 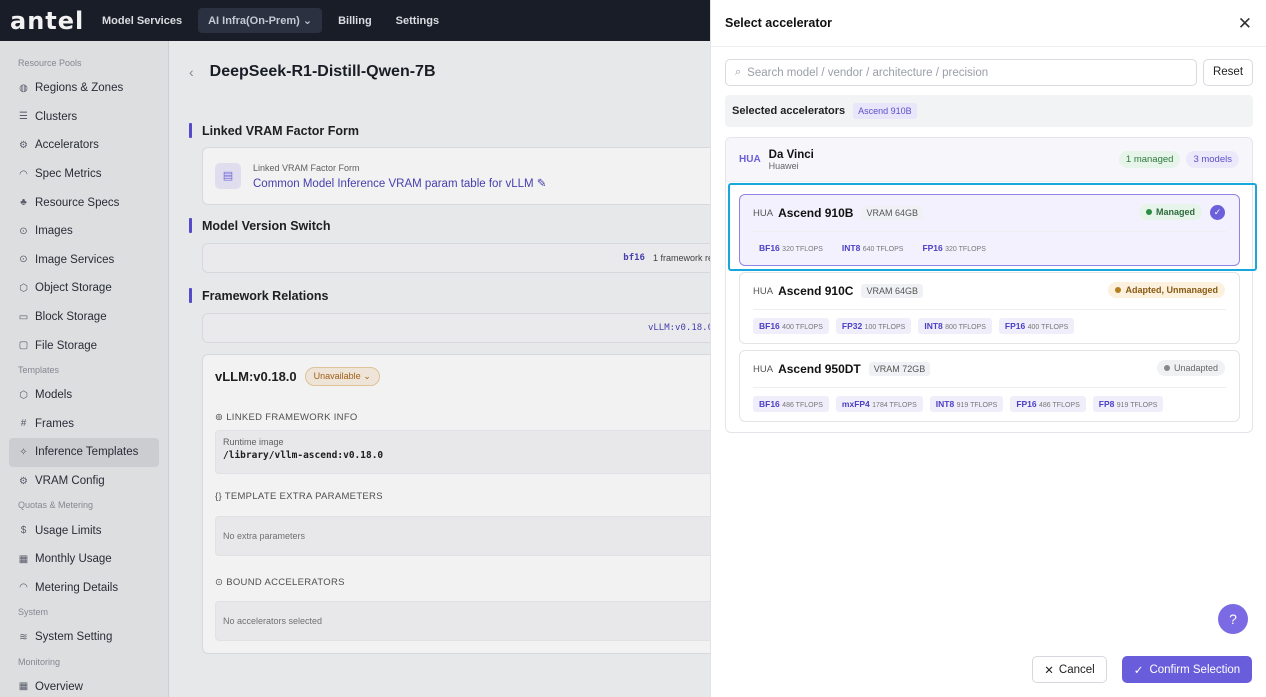 What do you see at coordinates (789, 111) in the screenshot?
I see `selected-accelerators-label: Selected accelerators` at bounding box center [789, 111].